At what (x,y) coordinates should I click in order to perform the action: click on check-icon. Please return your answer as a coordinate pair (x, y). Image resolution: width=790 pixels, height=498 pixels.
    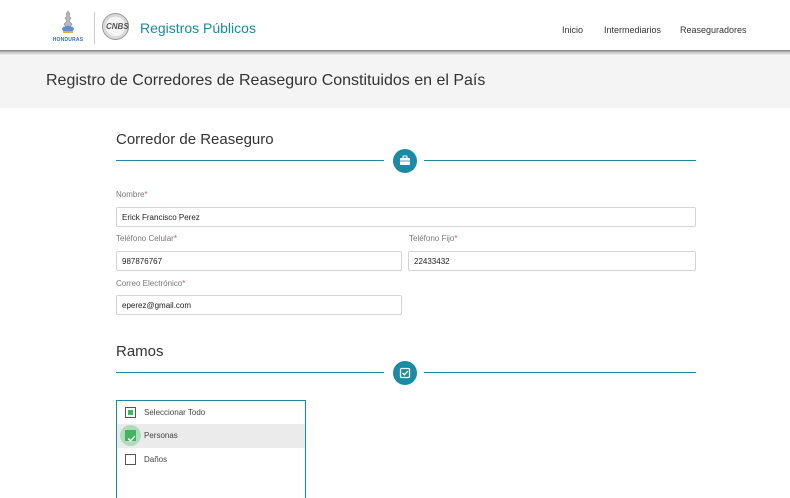
    Looking at the image, I should click on (131, 438).